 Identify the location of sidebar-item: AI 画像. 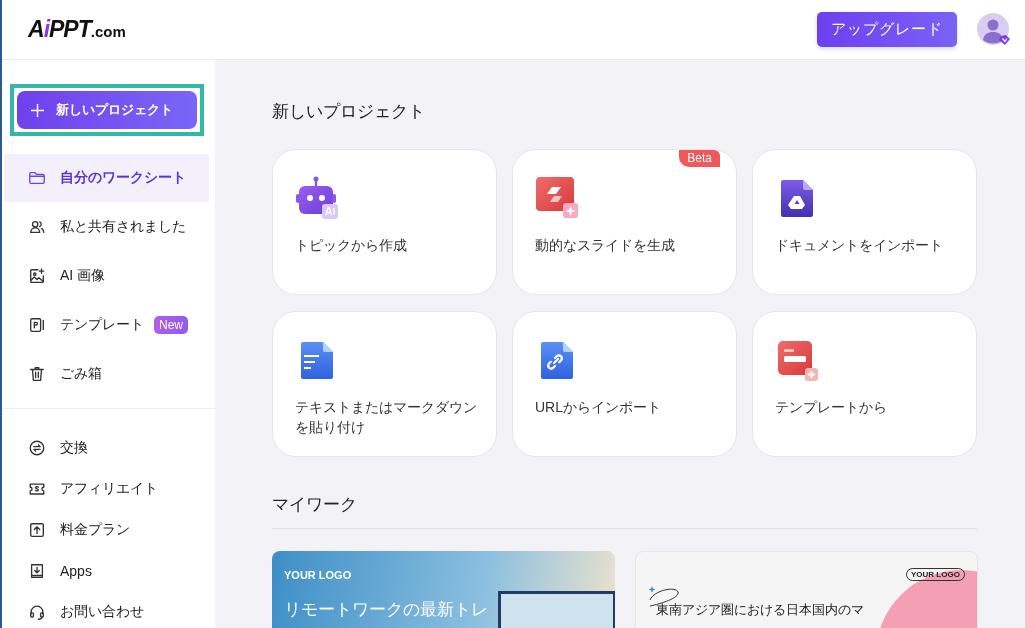
(106, 276).